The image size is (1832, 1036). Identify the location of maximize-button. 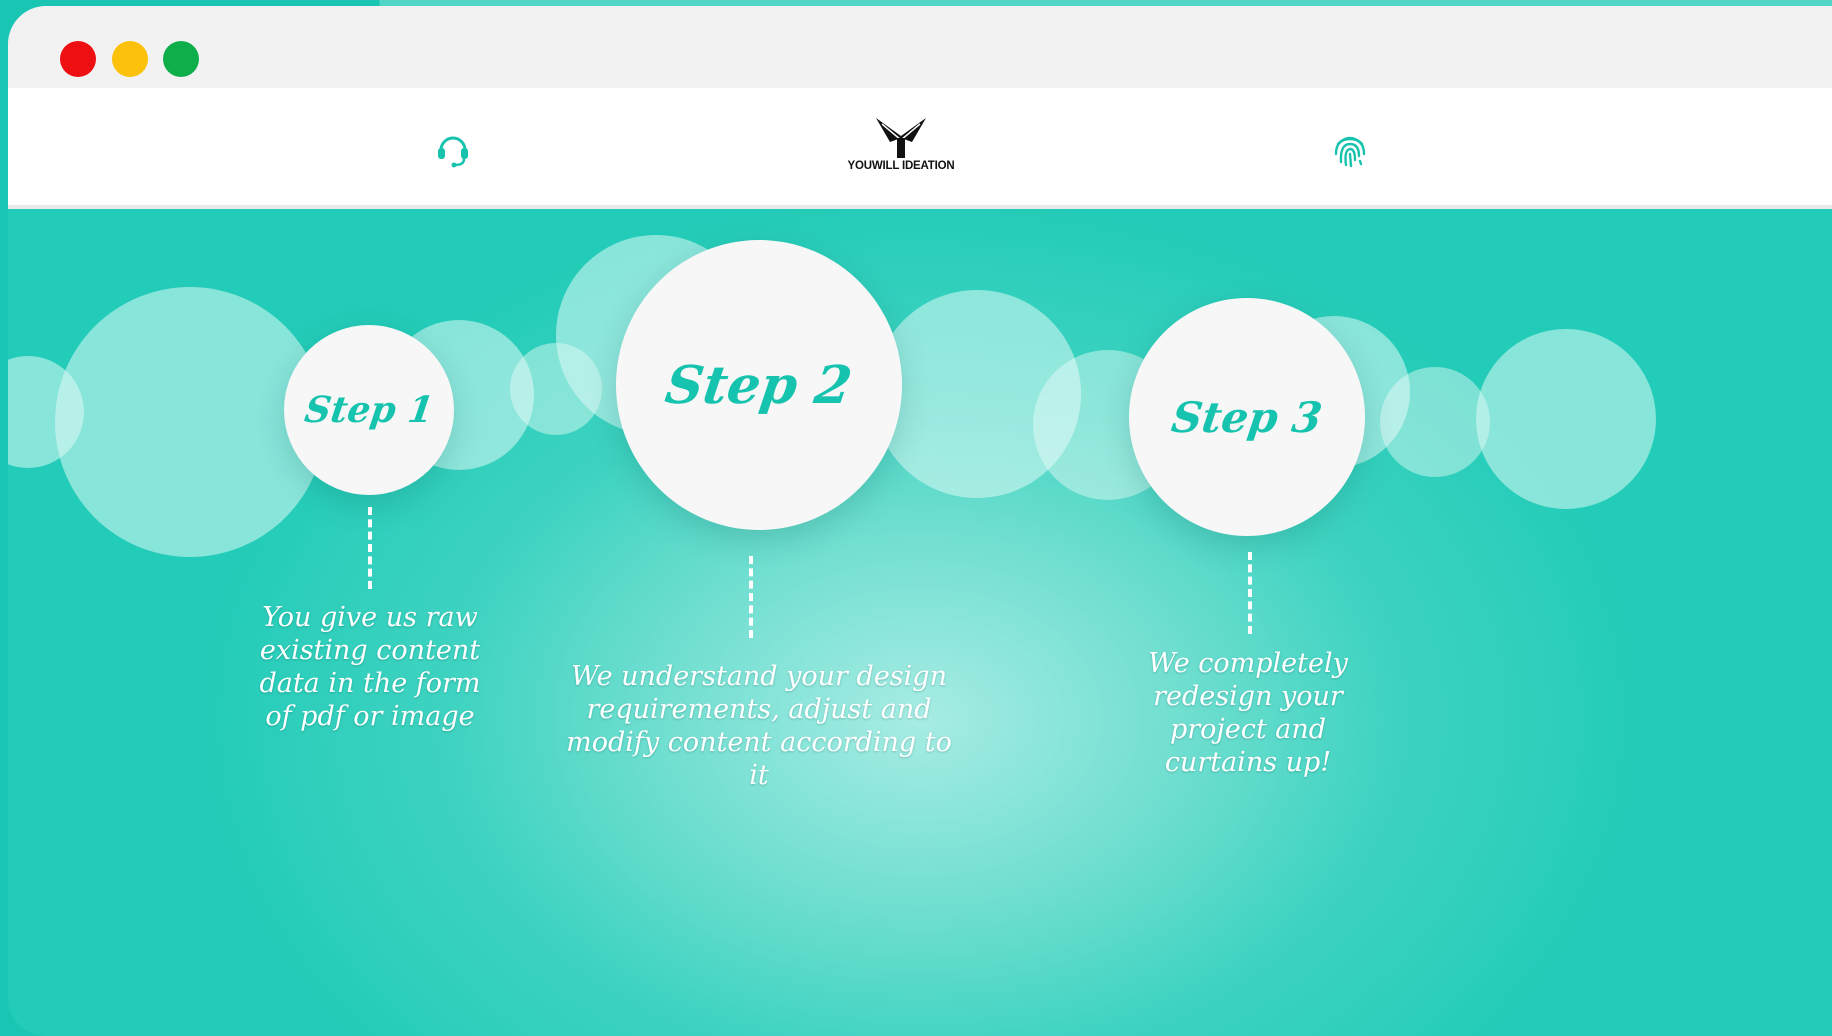
(181, 59).